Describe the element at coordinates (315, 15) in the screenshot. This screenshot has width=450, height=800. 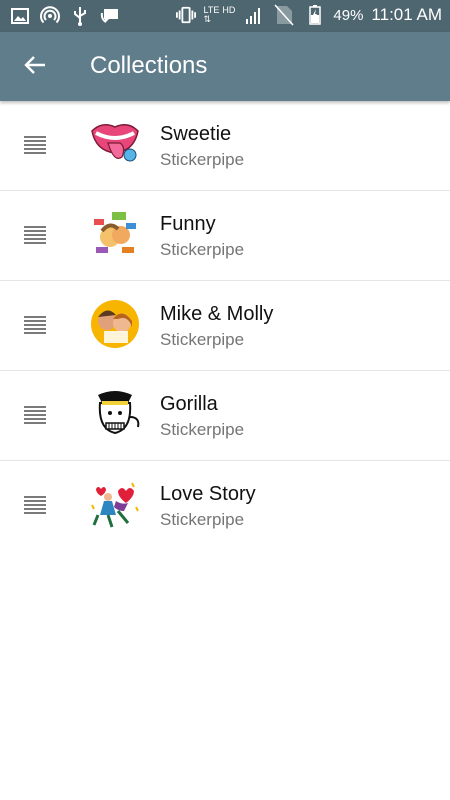
I see `battery-icon` at that location.